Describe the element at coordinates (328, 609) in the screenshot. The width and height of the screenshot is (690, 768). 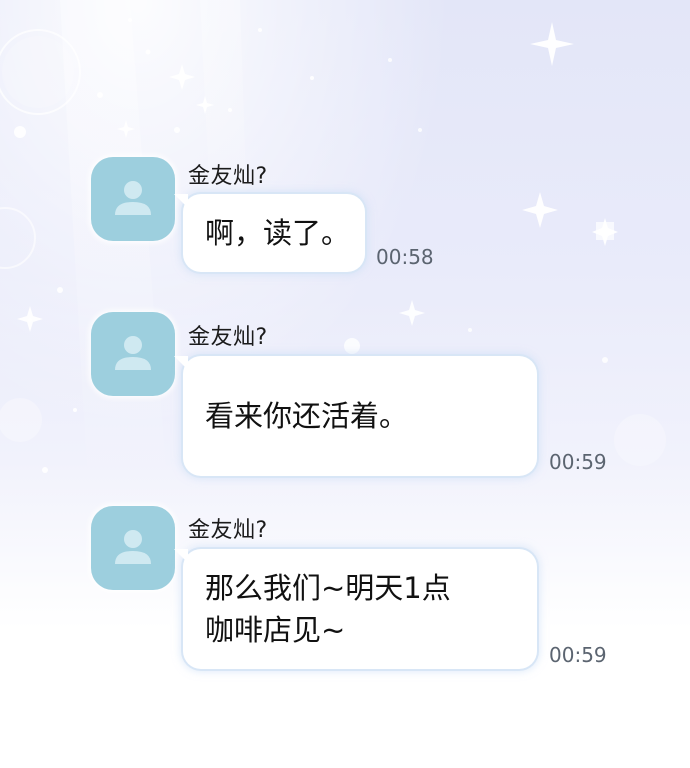
I see `message-text: 那么我们~明天1点 咖啡店见~` at that location.